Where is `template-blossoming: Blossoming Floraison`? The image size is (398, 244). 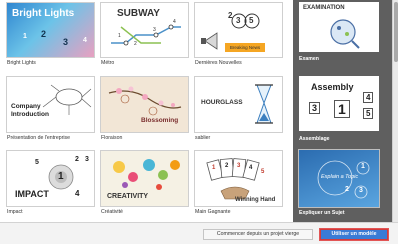 template-blossoming: Blossoming Floraison is located at coordinates (144, 110).